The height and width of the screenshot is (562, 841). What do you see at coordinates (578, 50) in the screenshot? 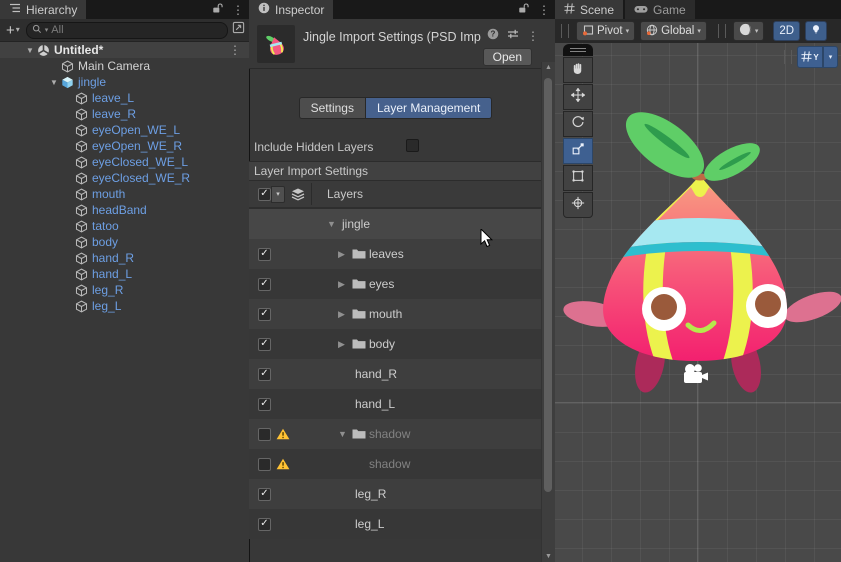
I see `tools-drag-handle` at bounding box center [578, 50].